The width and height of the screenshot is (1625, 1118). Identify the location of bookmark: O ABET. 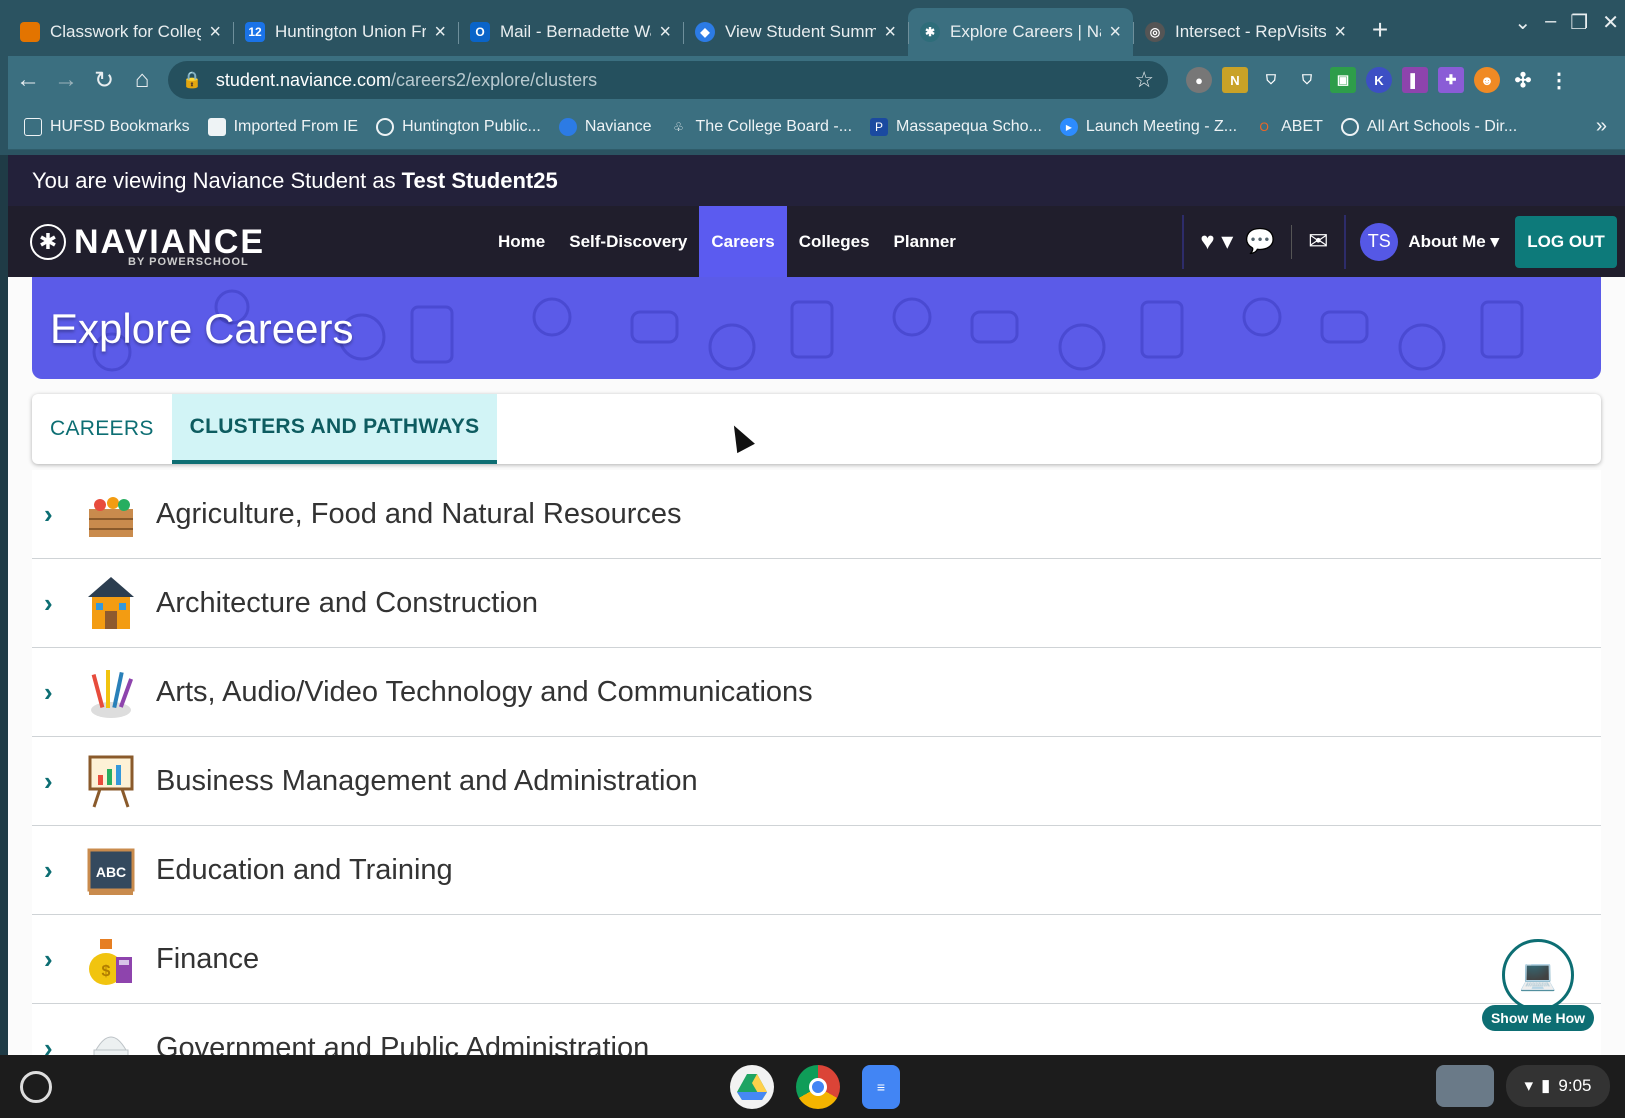
(1288, 127).